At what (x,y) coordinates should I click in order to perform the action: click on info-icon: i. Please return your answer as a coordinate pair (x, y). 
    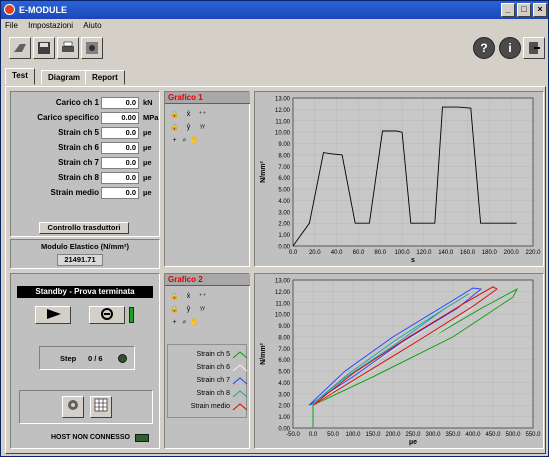
    Looking at the image, I should click on (510, 48).